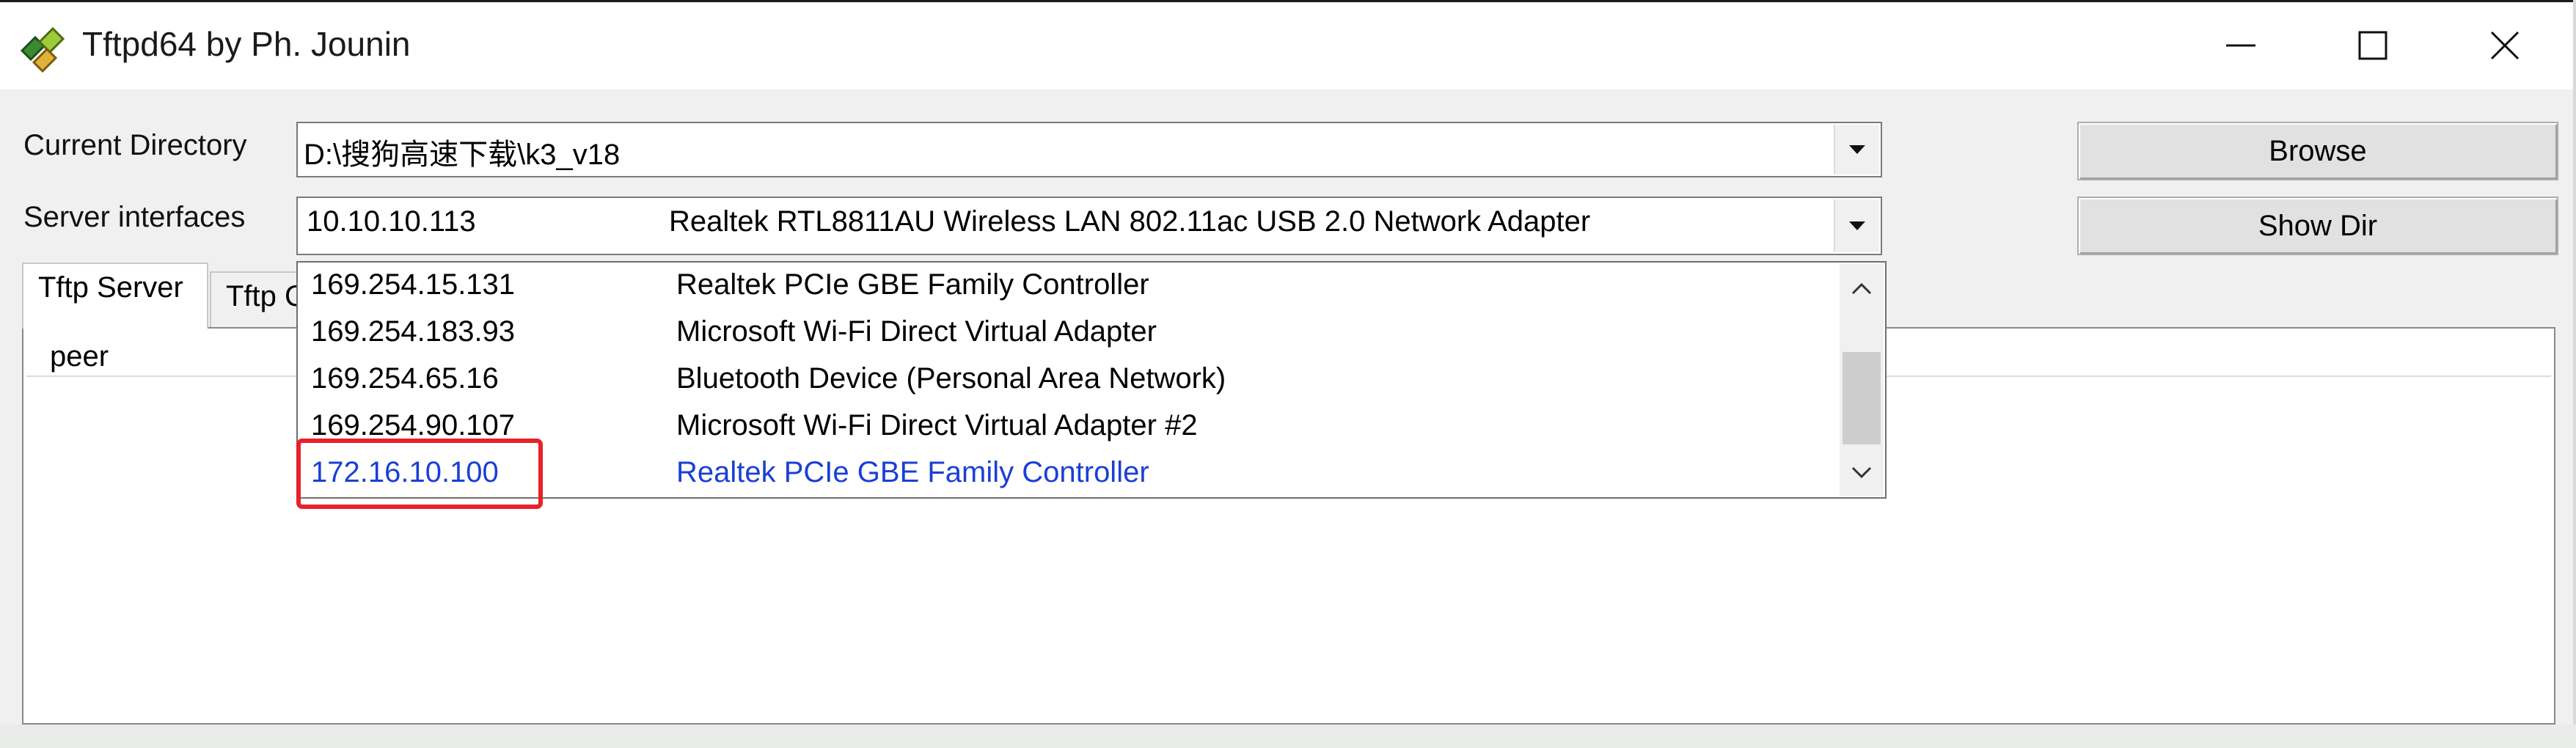 This screenshot has height=748, width=2576. What do you see at coordinates (2318, 226) in the screenshot?
I see `show-dir-button: Show Dir` at bounding box center [2318, 226].